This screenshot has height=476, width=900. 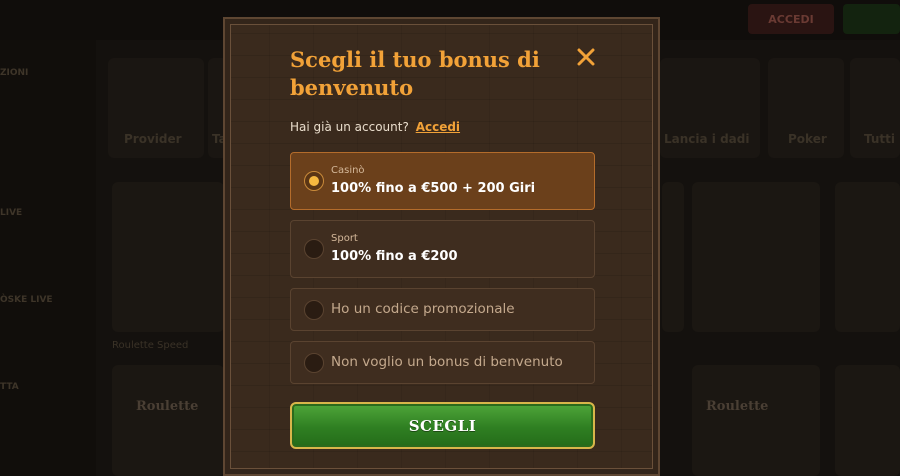 What do you see at coordinates (806, 108) in the screenshot?
I see `background-category-tile: Poker` at bounding box center [806, 108].